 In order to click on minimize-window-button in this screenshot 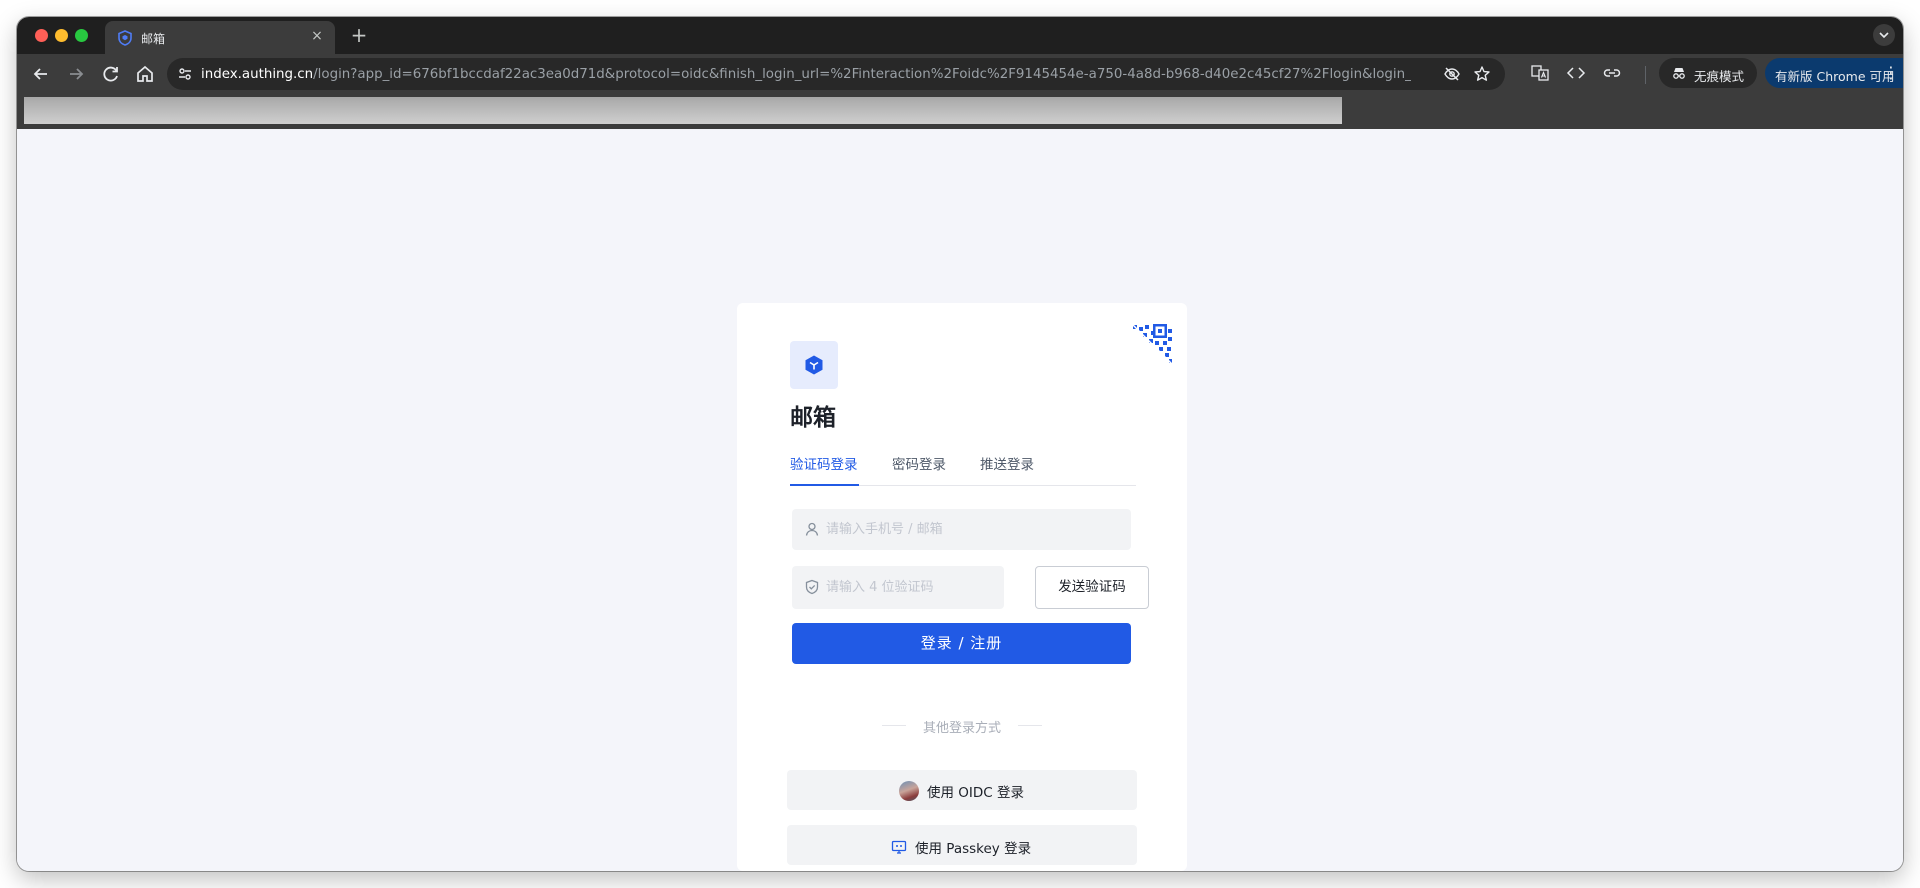, I will do `click(61, 35)`.